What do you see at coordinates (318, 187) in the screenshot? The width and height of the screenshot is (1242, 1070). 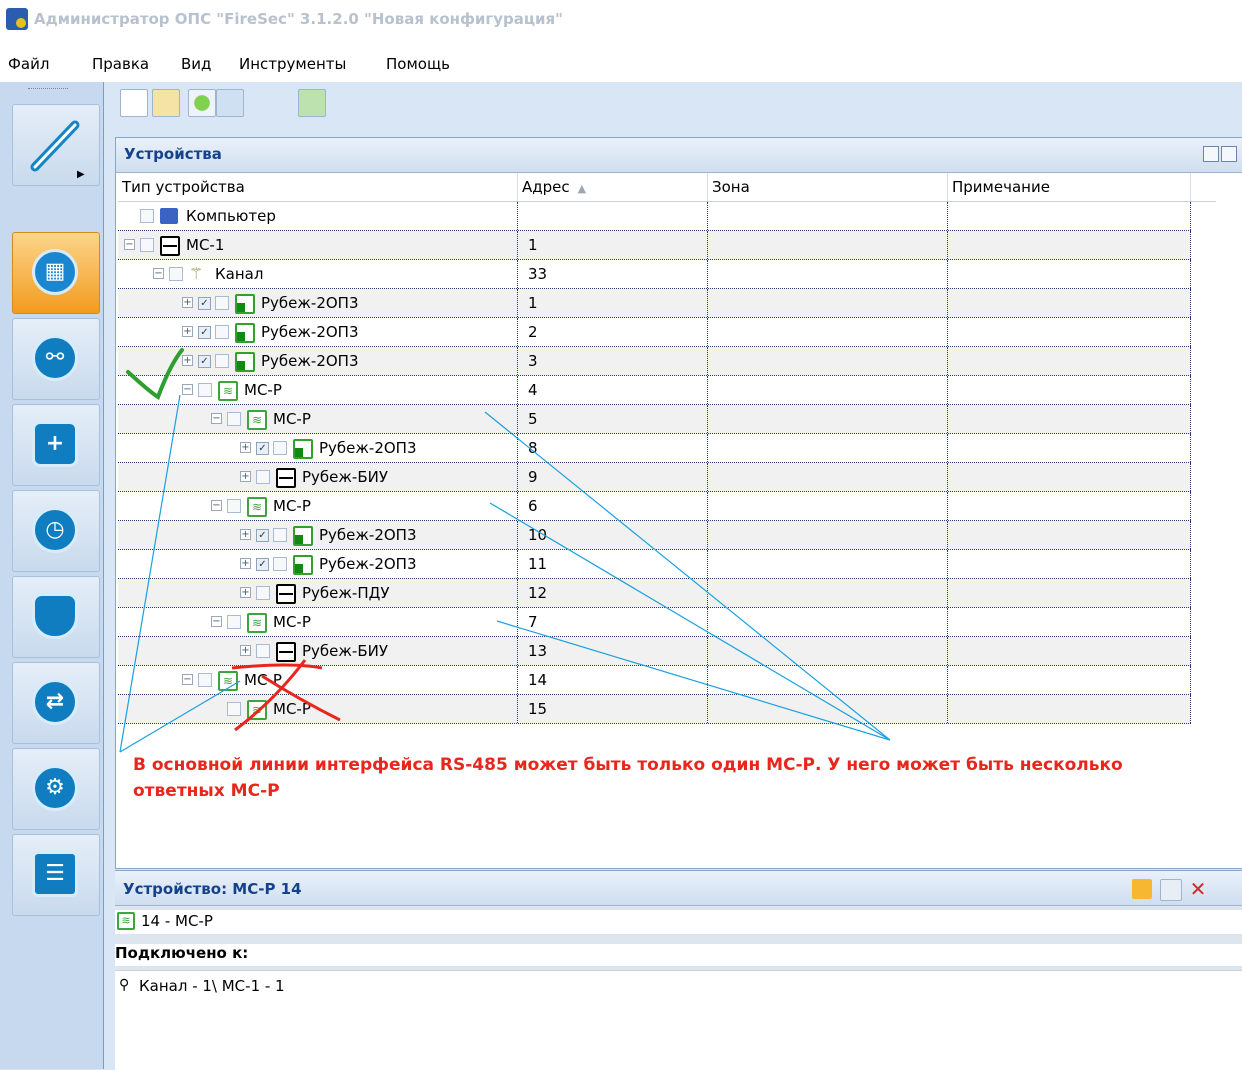 I see `col-type-header: Тип устройства` at bounding box center [318, 187].